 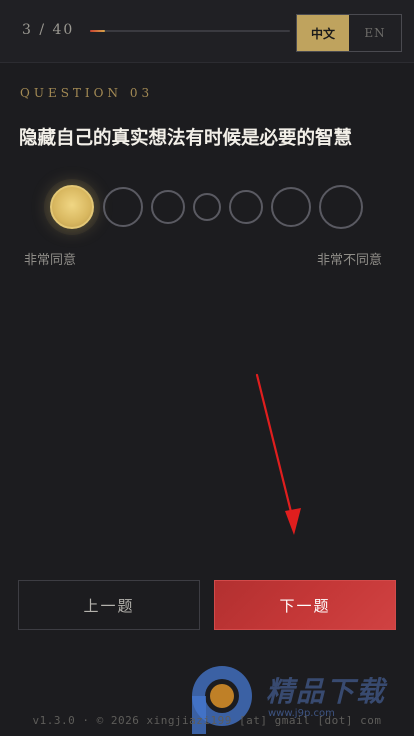 What do you see at coordinates (97, 31) in the screenshot?
I see `progress-fill` at bounding box center [97, 31].